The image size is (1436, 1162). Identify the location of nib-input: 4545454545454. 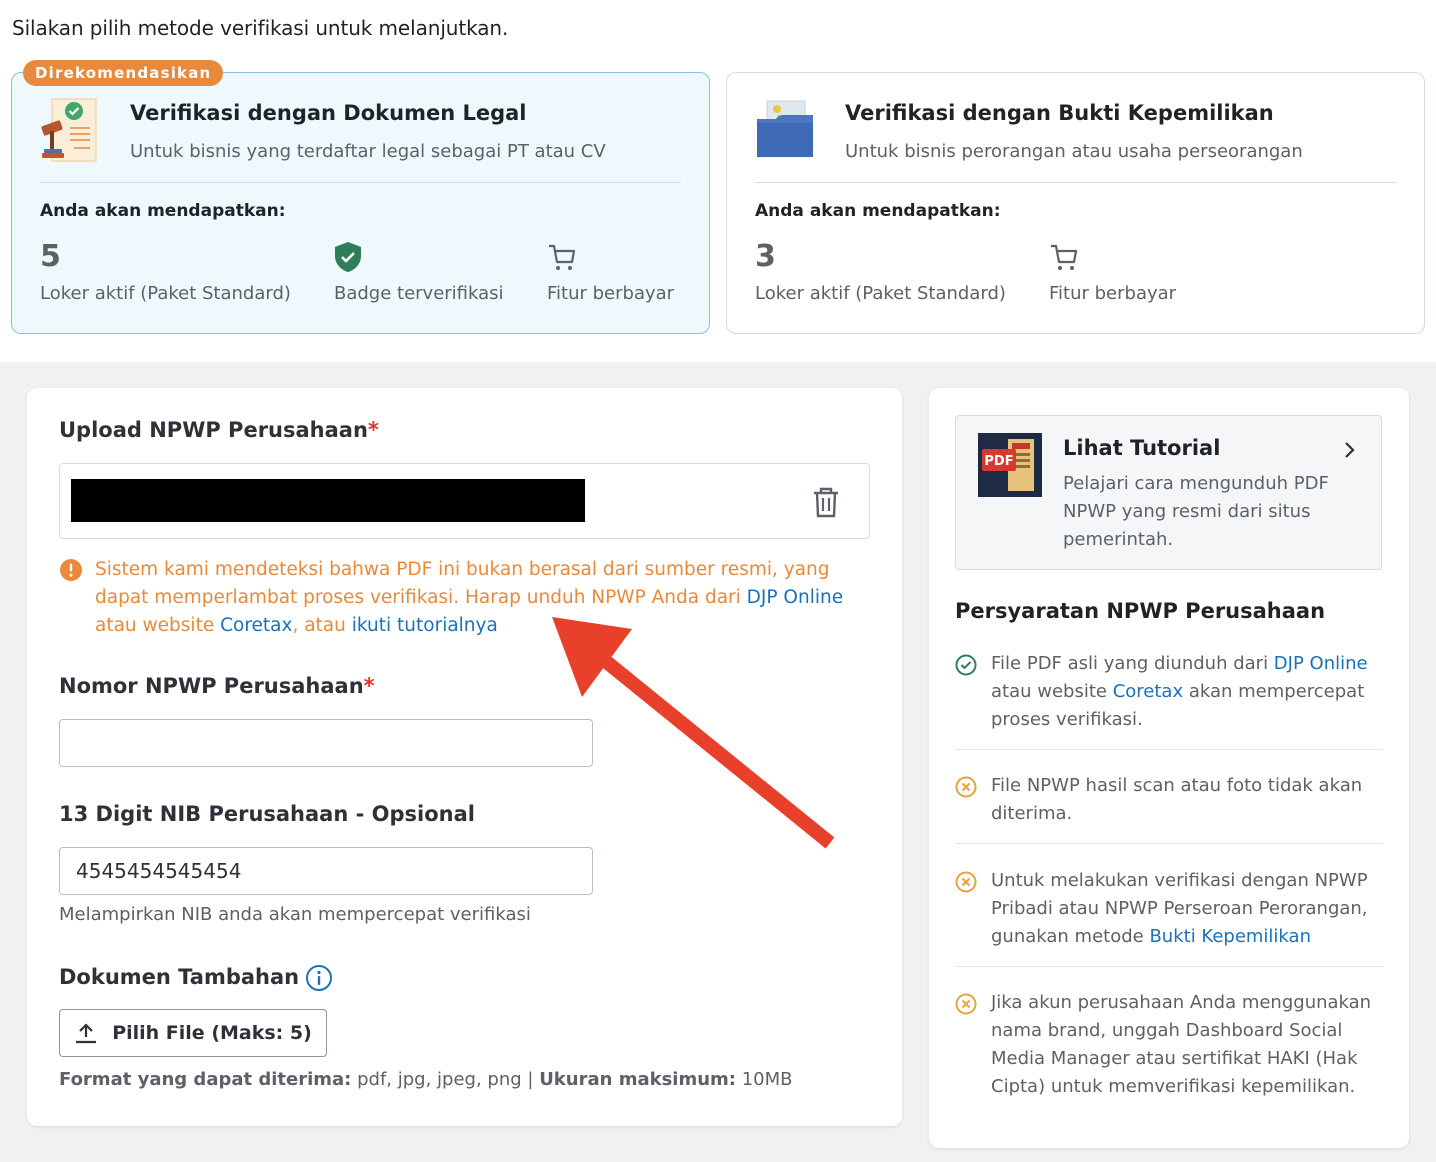
(326, 871).